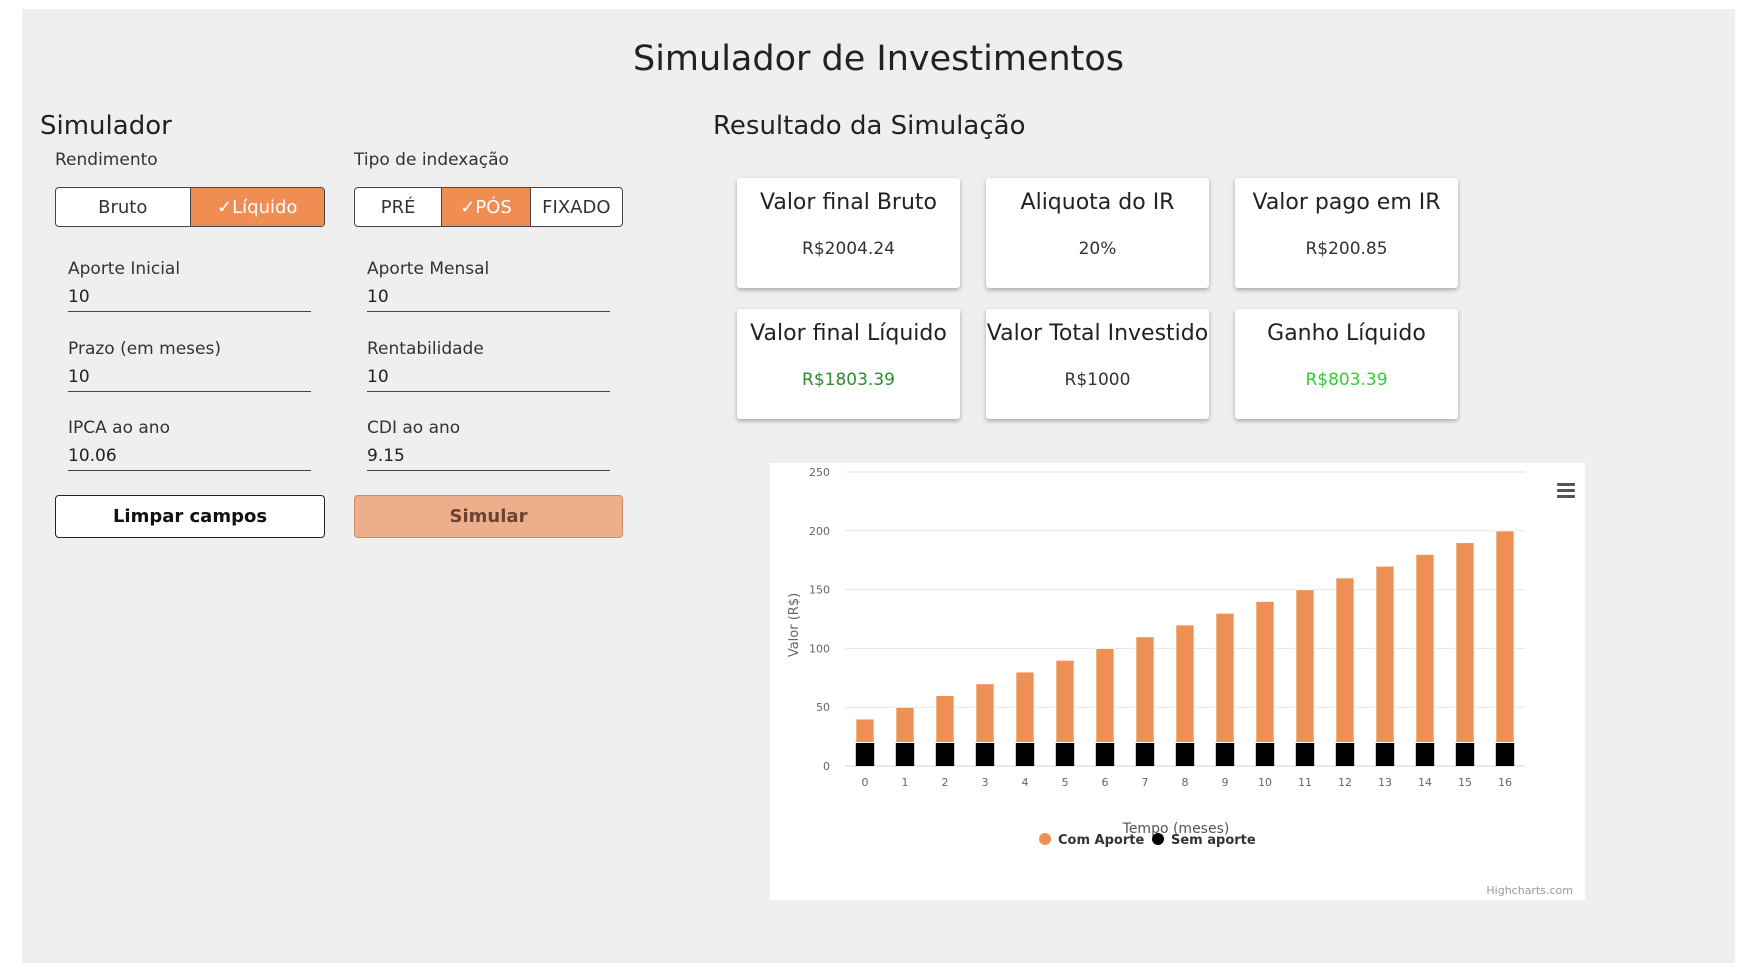  I want to click on result-card-ganho-liquido: Ganho Líquido R$803.39, so click(1346, 364).